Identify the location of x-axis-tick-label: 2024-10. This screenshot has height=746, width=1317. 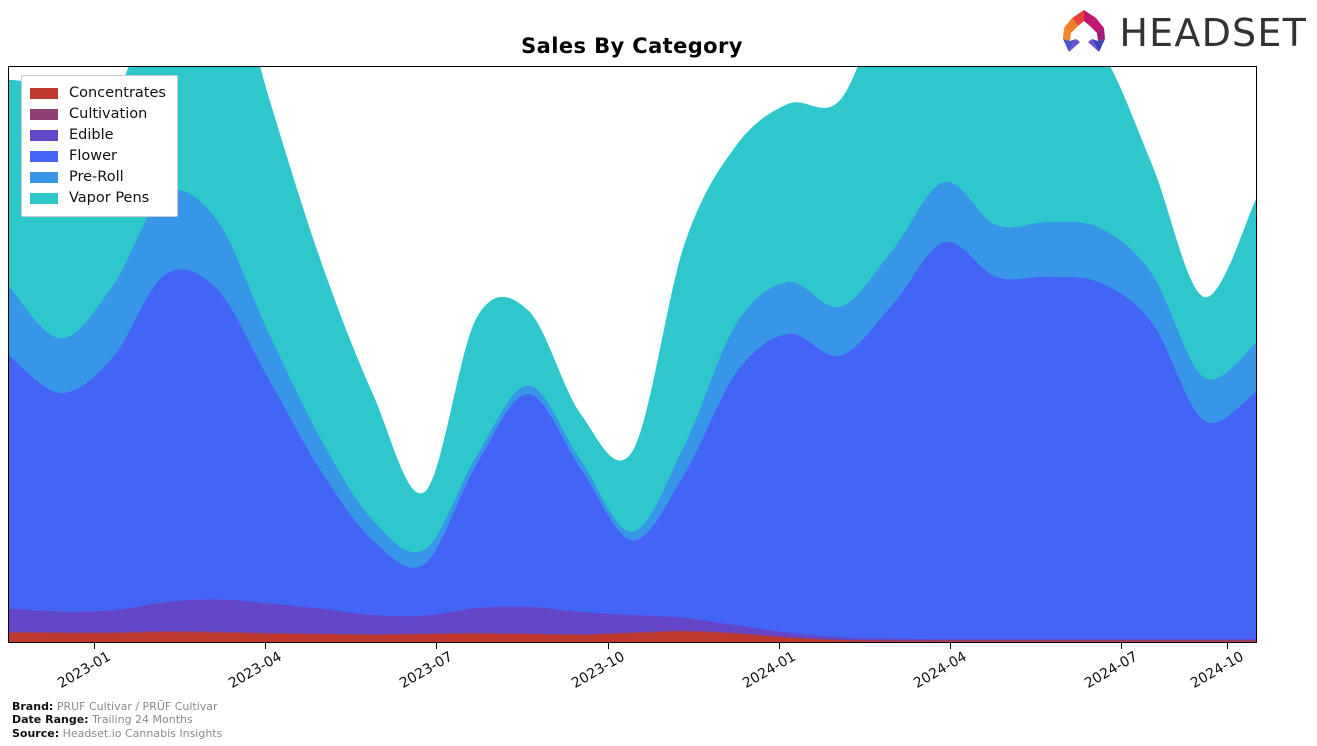
(1217, 670).